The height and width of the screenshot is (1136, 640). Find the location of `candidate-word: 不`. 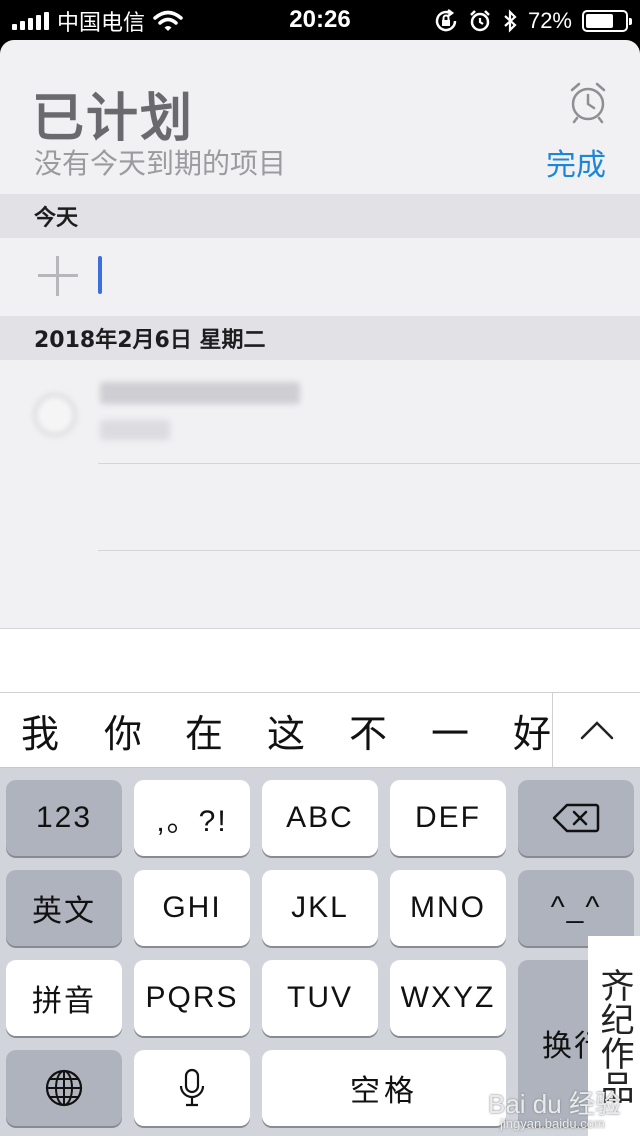

candidate-word: 不 is located at coordinates (368, 730).